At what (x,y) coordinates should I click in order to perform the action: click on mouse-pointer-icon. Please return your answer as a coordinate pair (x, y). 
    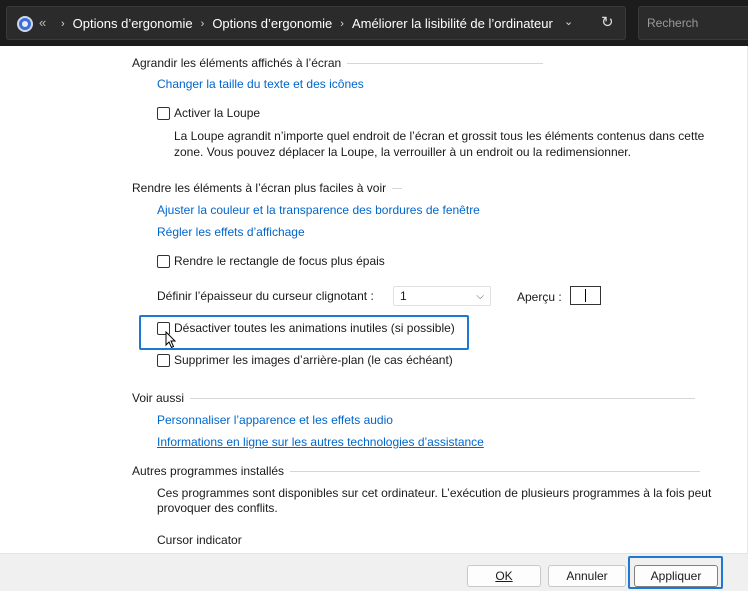
    Looking at the image, I should click on (171, 340).